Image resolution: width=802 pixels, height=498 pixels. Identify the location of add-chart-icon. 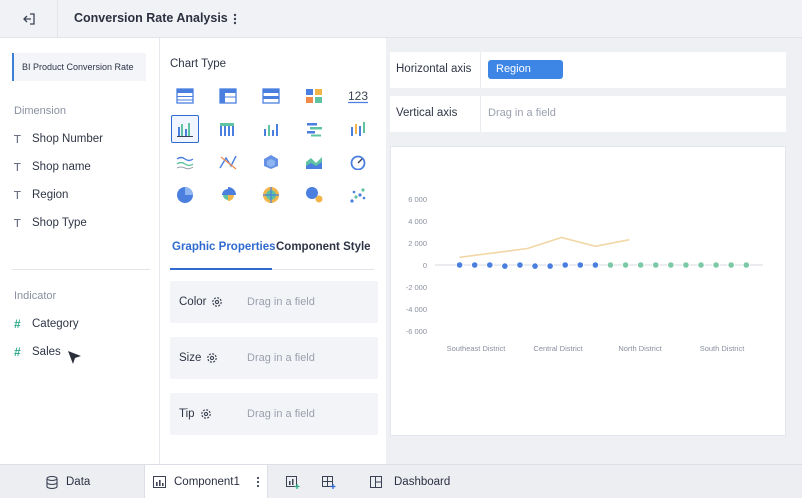
(293, 482).